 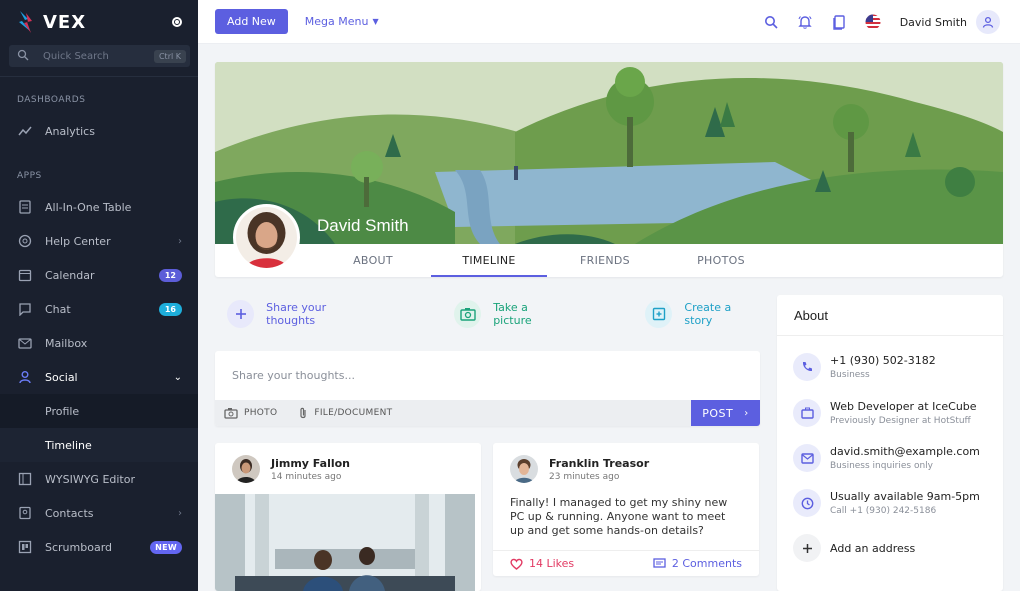 I want to click on author-name: Franklin Treasor, so click(x=599, y=463).